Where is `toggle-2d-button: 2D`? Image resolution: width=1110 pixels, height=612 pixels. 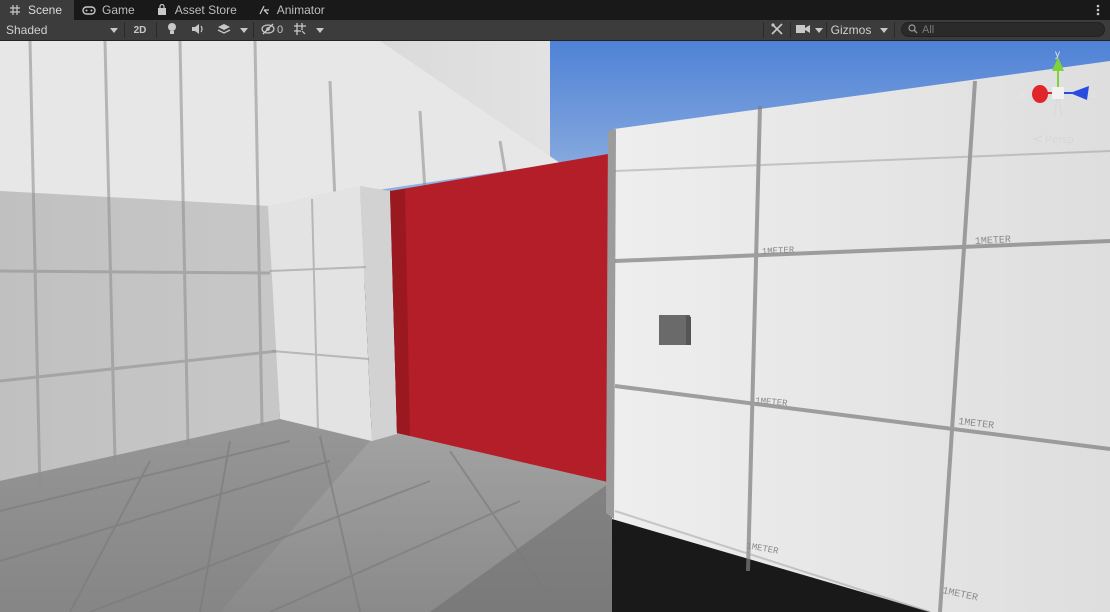
toggle-2d-button: 2D is located at coordinates (140, 30).